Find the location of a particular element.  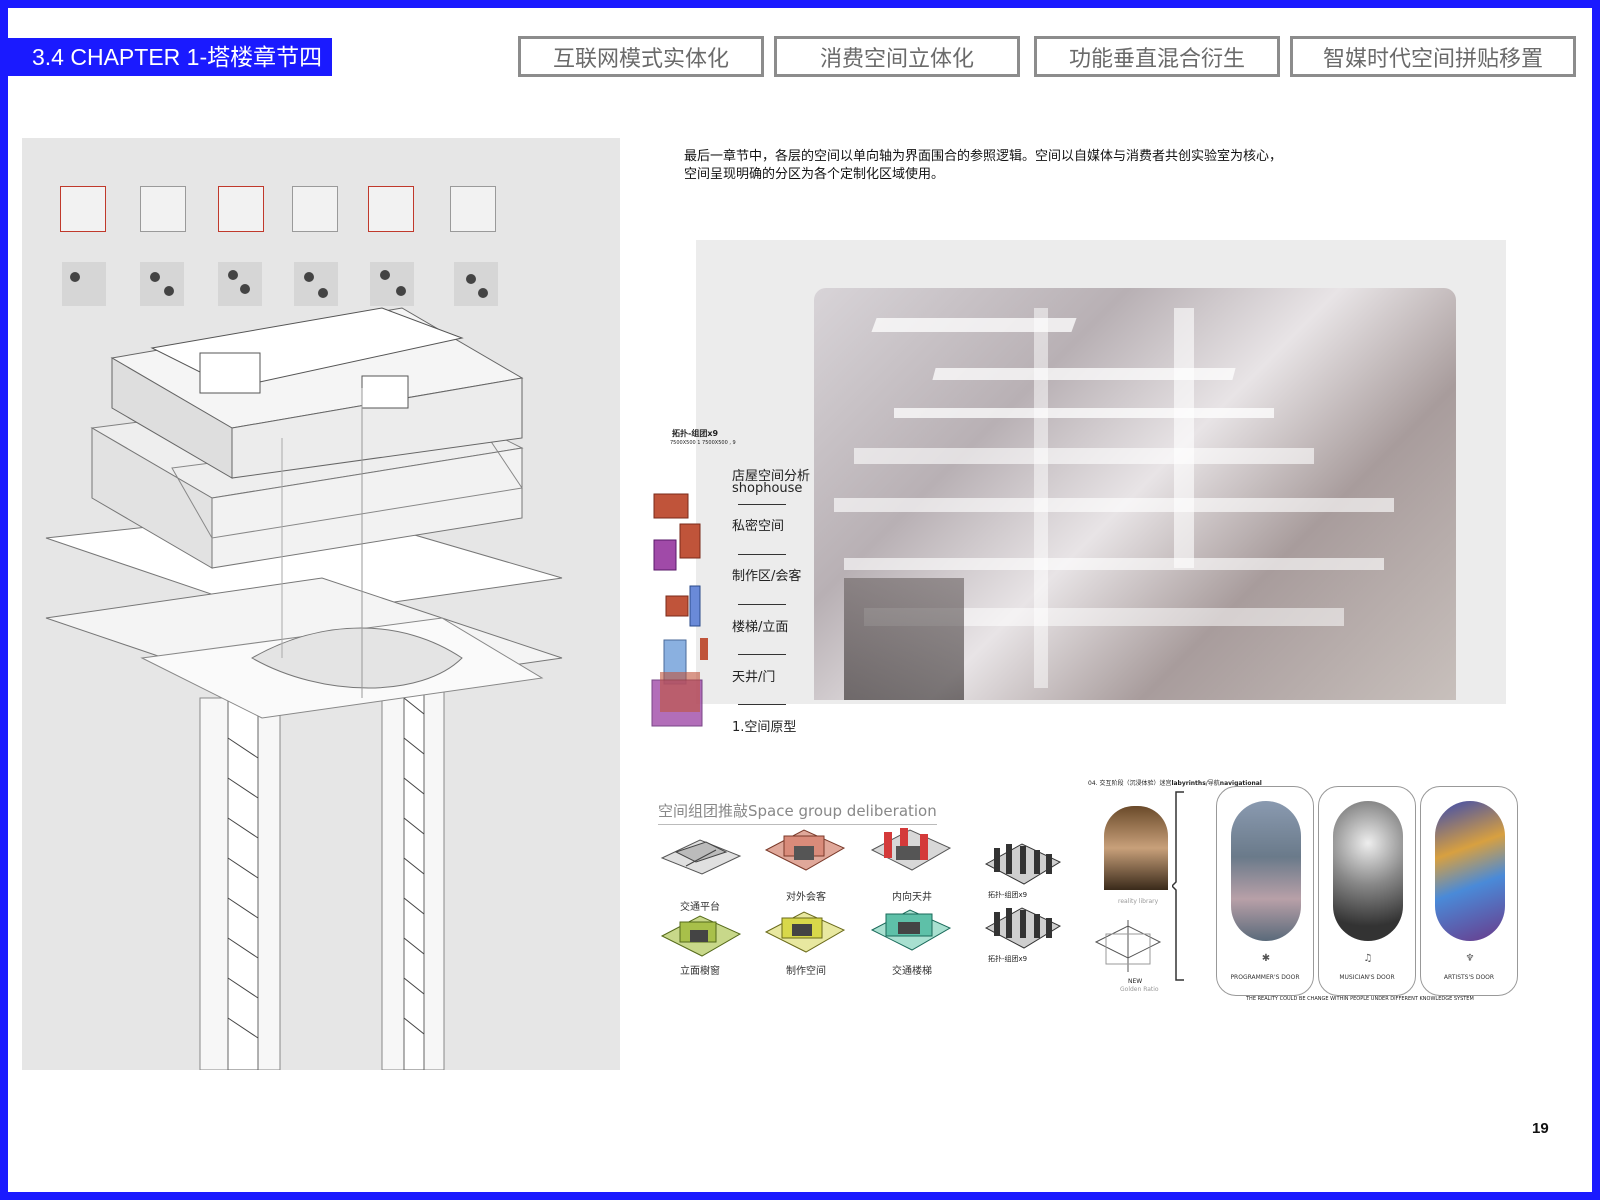

interior-collage-image is located at coordinates (1135, 494).